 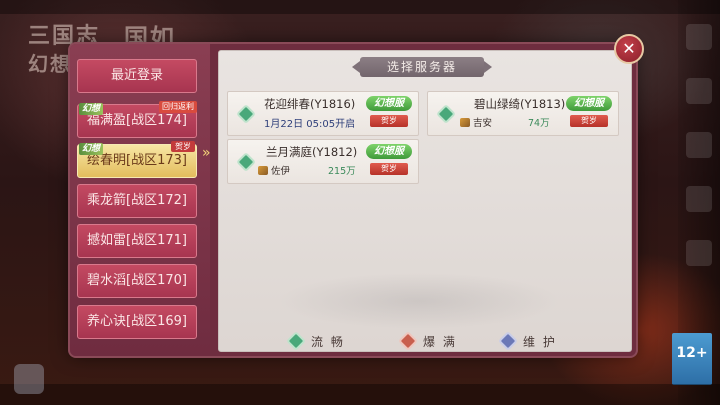 I want to click on legend-full: 爆 满, so click(x=428, y=341).